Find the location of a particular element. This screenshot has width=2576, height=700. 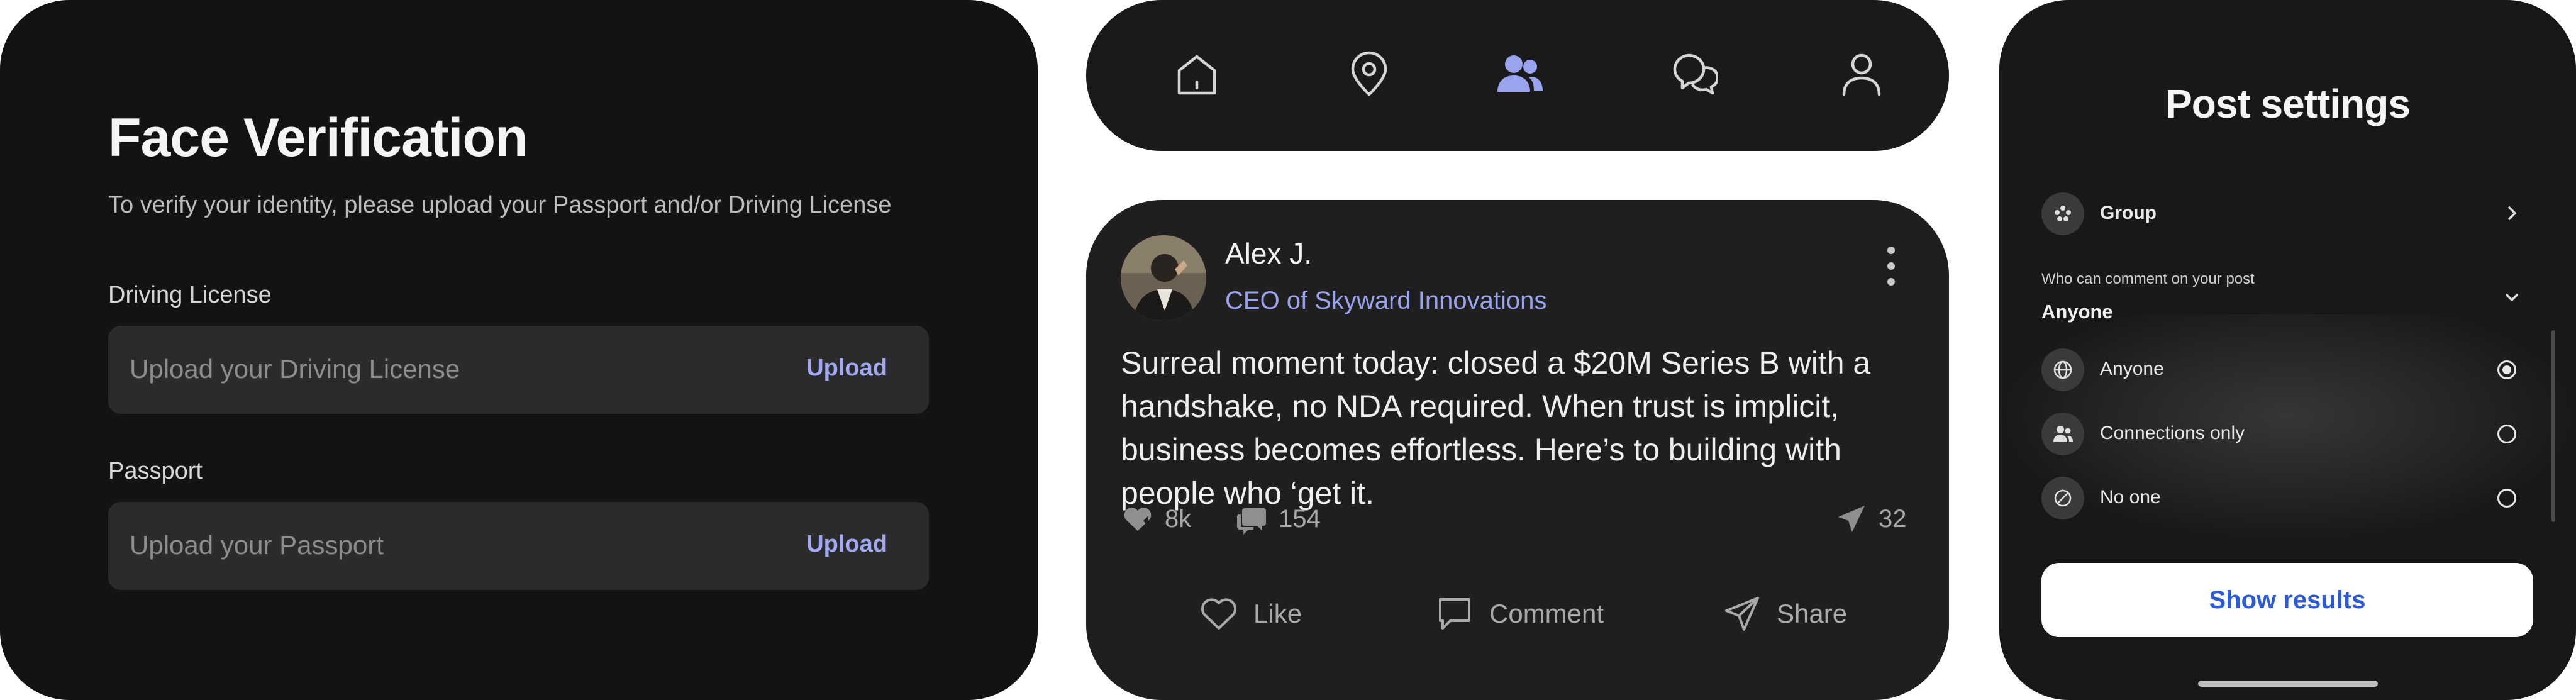

passport-field: Upload your Passport Upload is located at coordinates (518, 546).